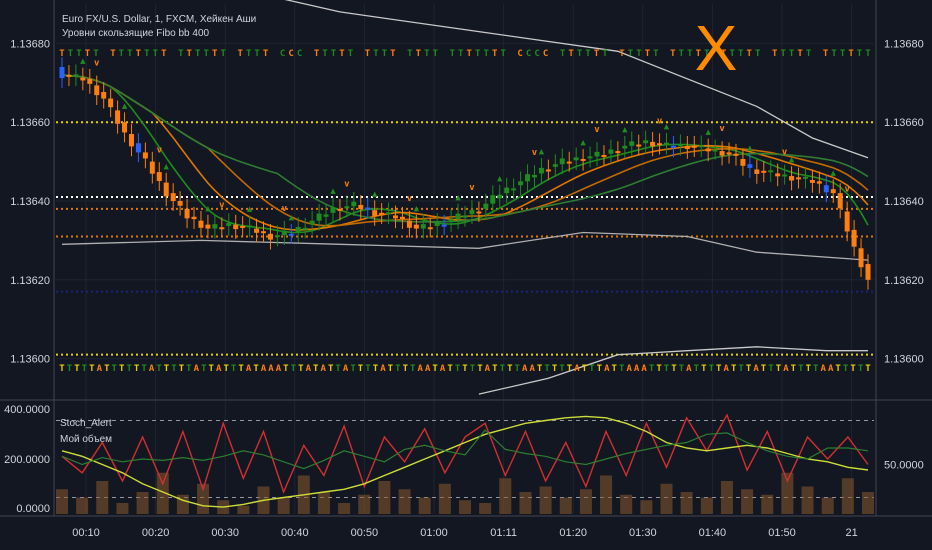 This screenshot has height=550, width=932. Describe the element at coordinates (27, 460) in the screenshot. I see `stoch-tick-label-left: 200.0000` at that location.